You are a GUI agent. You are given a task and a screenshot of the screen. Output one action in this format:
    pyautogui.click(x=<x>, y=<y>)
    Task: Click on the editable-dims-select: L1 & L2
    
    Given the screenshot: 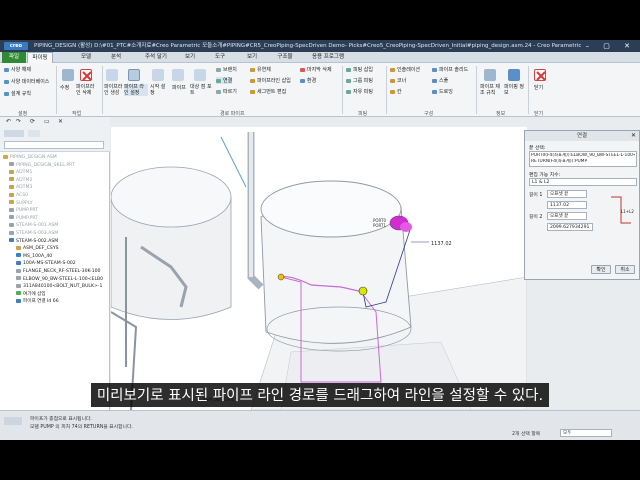 What is the action you would take?
    pyautogui.click(x=583, y=182)
    